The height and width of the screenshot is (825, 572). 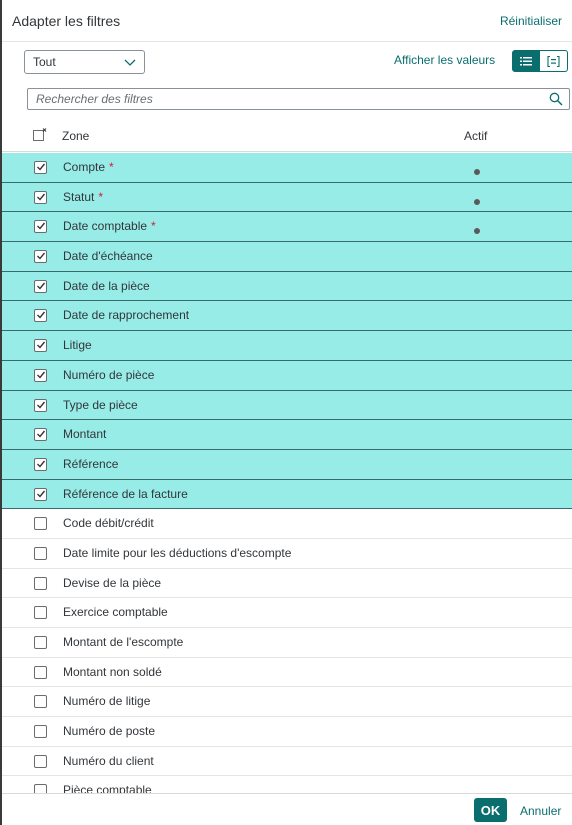 I want to click on row-label-text: Pièce comptable, so click(x=107, y=788).